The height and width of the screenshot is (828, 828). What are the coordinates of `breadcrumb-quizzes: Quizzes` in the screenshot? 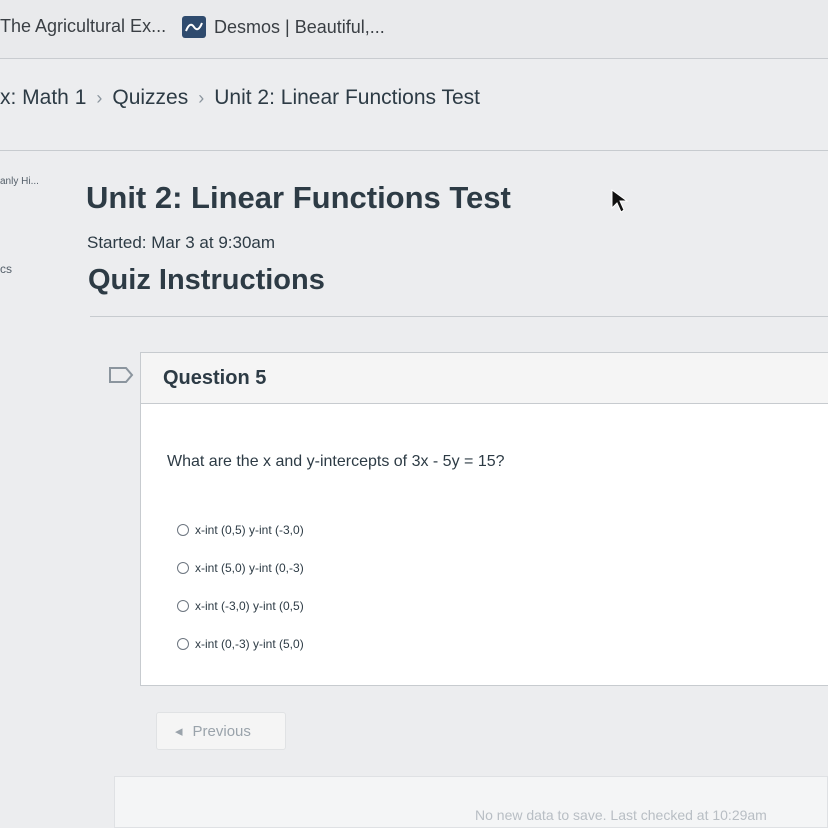 It's located at (150, 98).